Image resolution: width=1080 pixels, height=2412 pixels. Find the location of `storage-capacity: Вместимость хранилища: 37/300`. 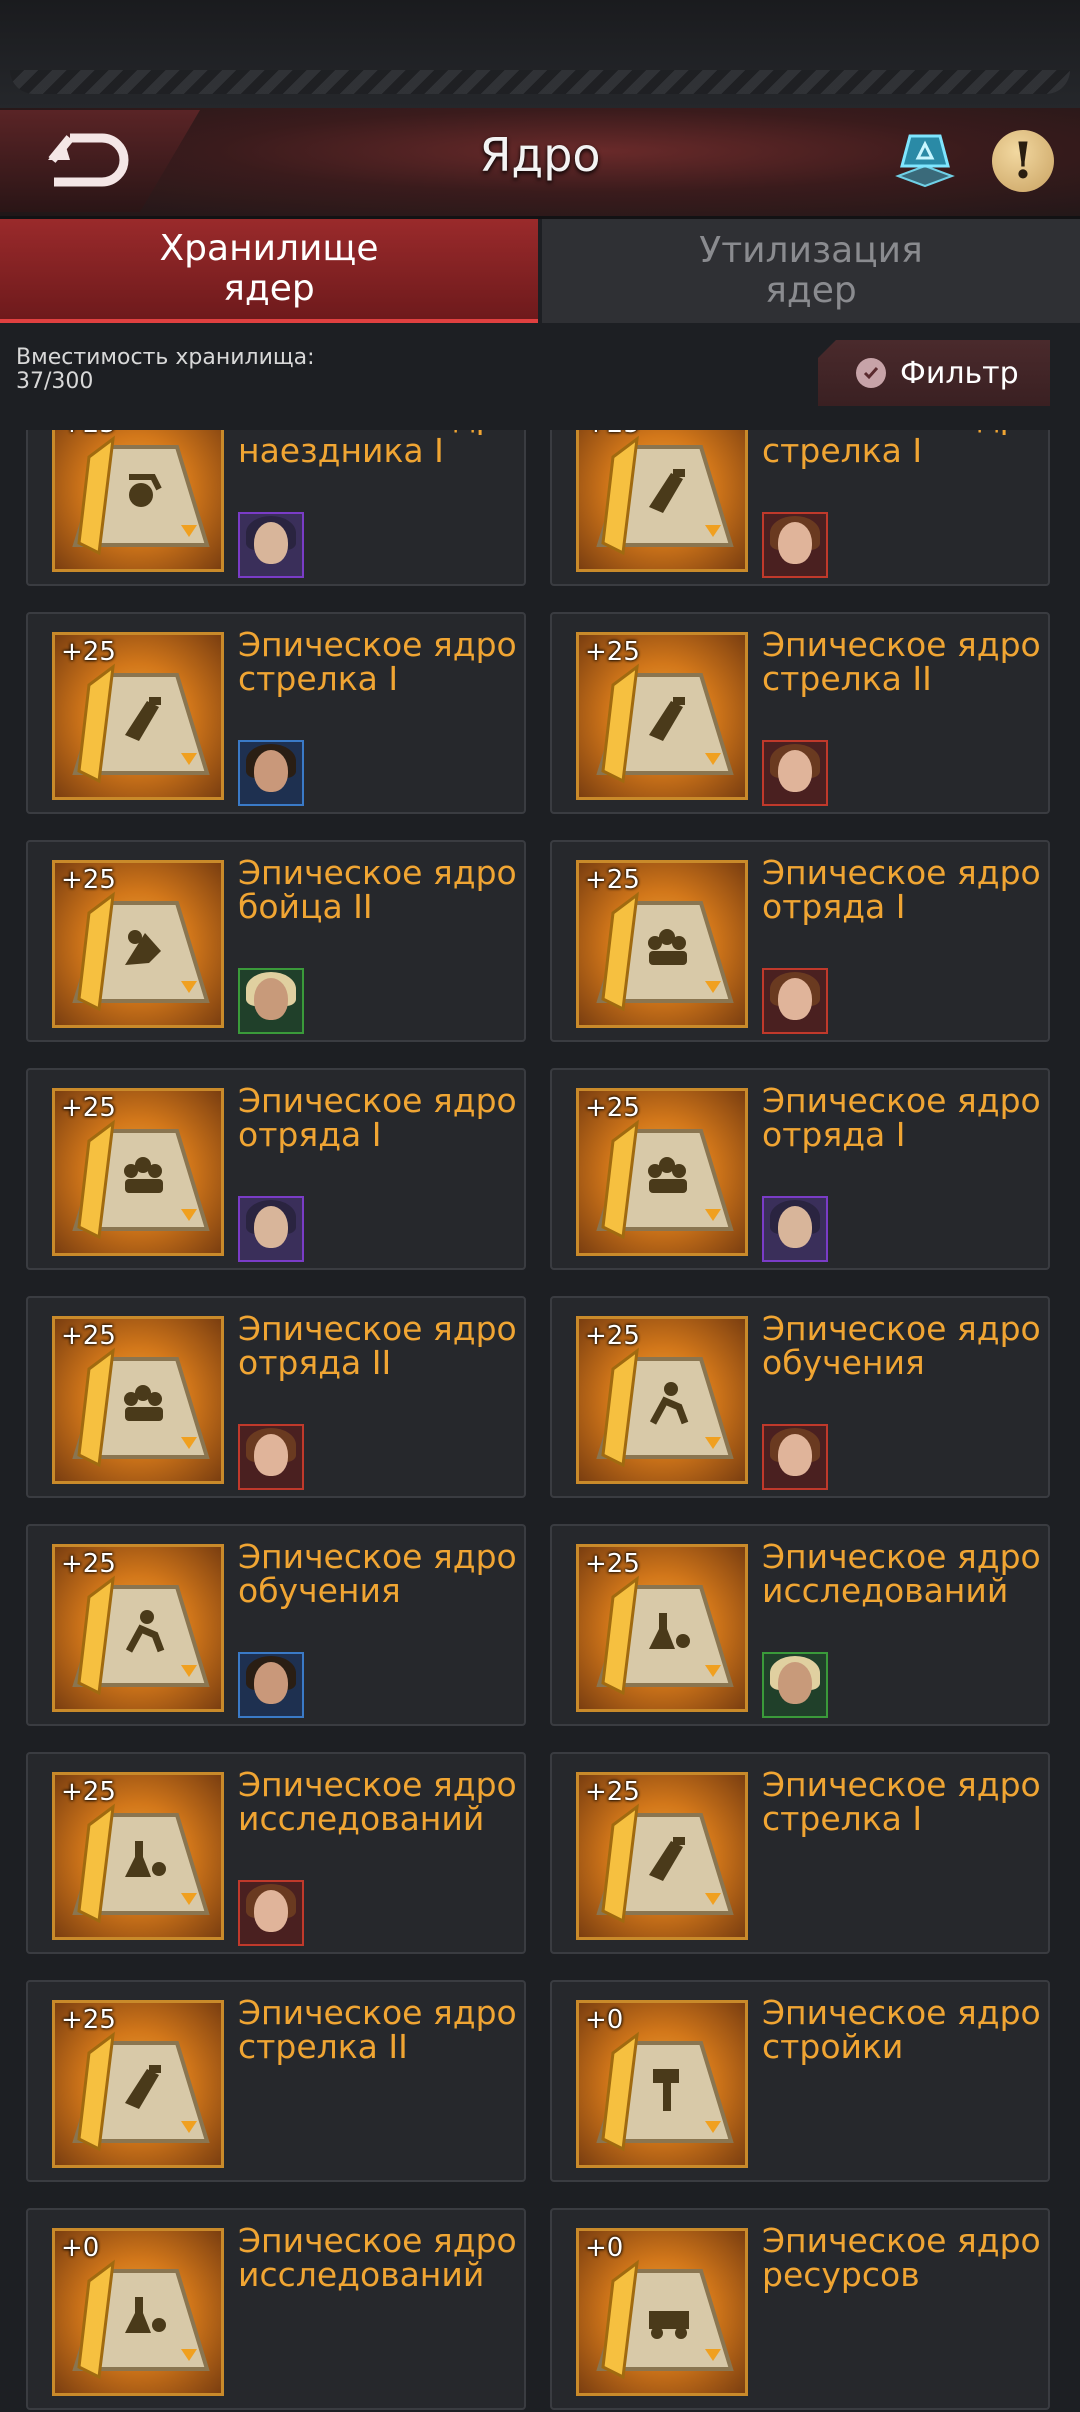

storage-capacity: Вместимость хранилища: 37/300 is located at coordinates (165, 369).